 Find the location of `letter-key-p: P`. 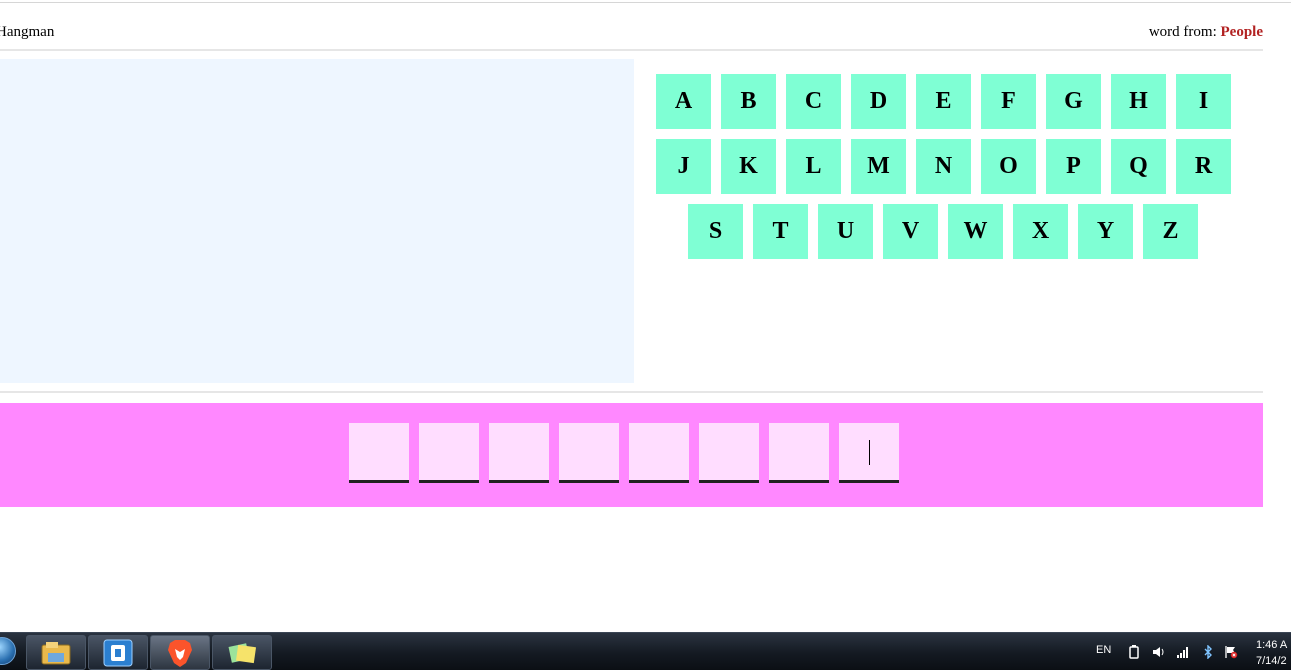

letter-key-p: P is located at coordinates (1073, 166).